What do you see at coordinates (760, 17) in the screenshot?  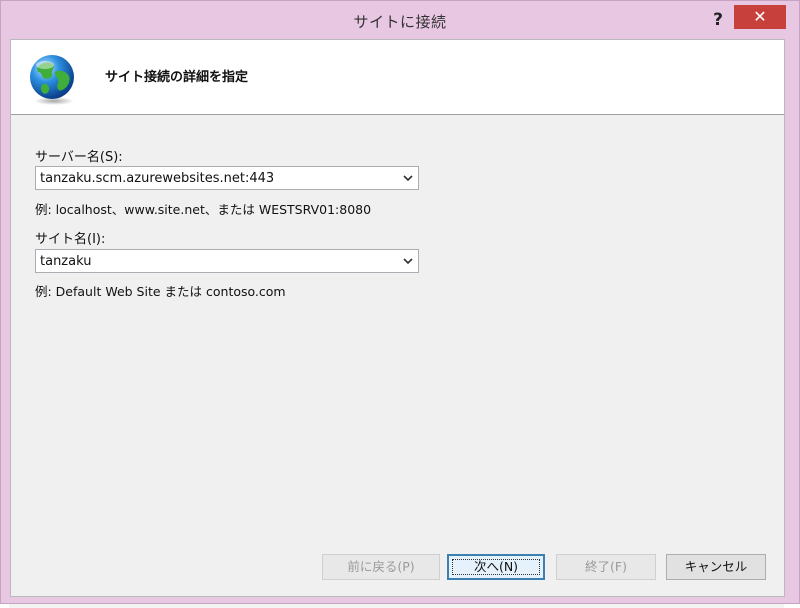 I see `close-button: ✕` at bounding box center [760, 17].